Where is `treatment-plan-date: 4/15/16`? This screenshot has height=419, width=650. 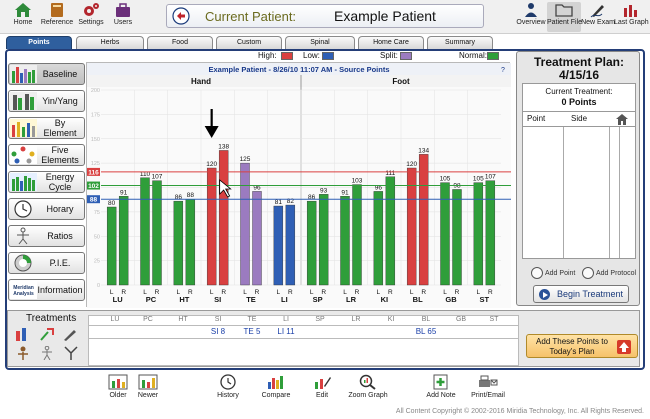 treatment-plan-date: 4/15/16 is located at coordinates (579, 75).